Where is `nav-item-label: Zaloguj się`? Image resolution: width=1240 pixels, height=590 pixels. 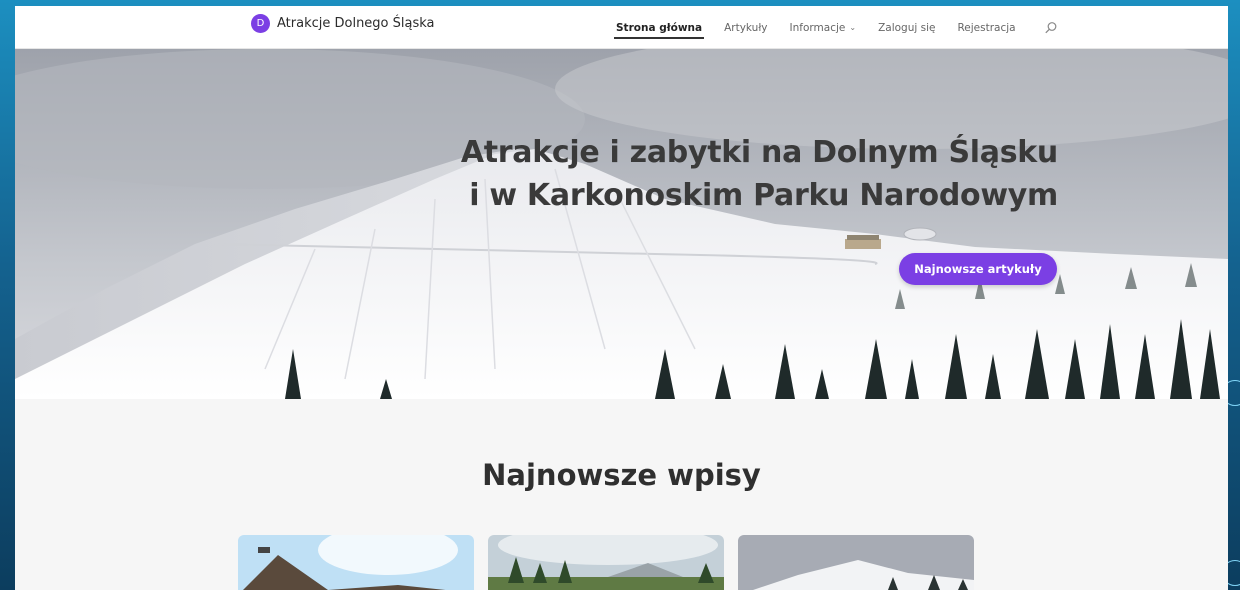
nav-item-label: Zaloguj się is located at coordinates (907, 27).